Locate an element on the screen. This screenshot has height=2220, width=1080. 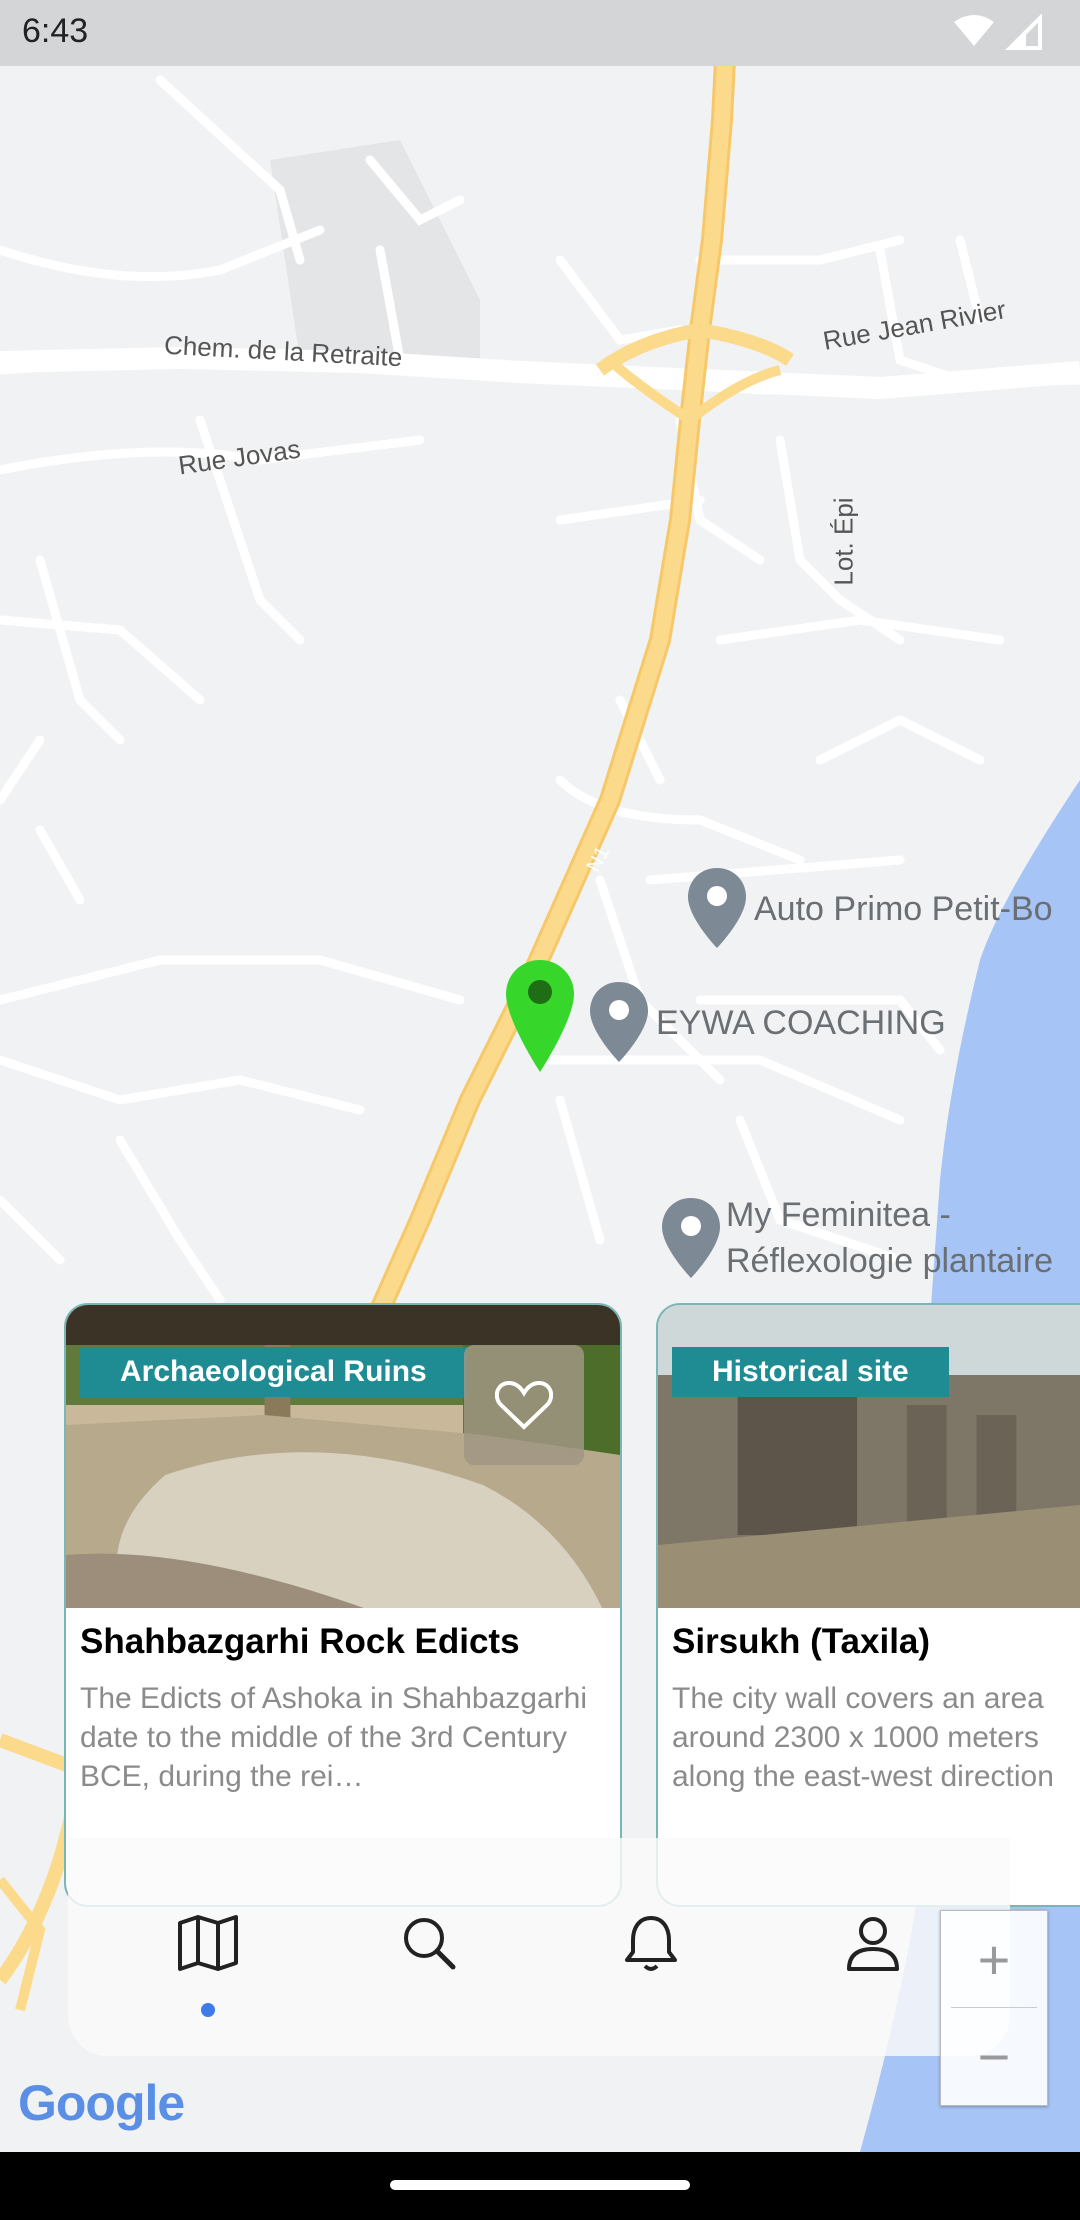
zoom-in-button: + is located at coordinates (994, 1959).